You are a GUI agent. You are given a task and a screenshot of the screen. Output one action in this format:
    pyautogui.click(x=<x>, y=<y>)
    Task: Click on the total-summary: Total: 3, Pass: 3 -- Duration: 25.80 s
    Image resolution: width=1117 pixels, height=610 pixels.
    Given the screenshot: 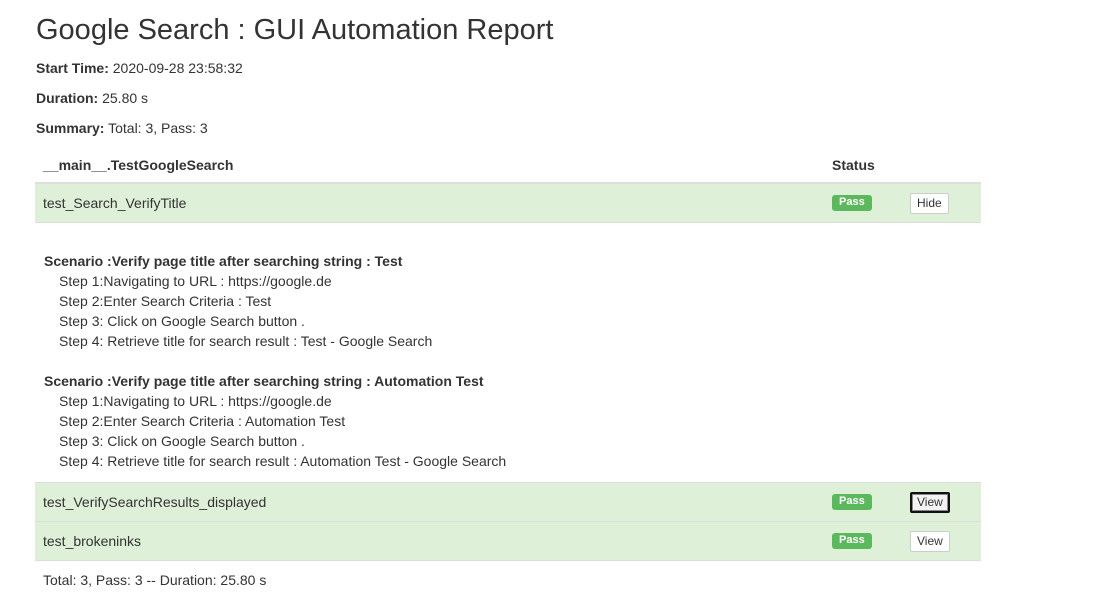 What is the action you would take?
    pyautogui.click(x=508, y=579)
    